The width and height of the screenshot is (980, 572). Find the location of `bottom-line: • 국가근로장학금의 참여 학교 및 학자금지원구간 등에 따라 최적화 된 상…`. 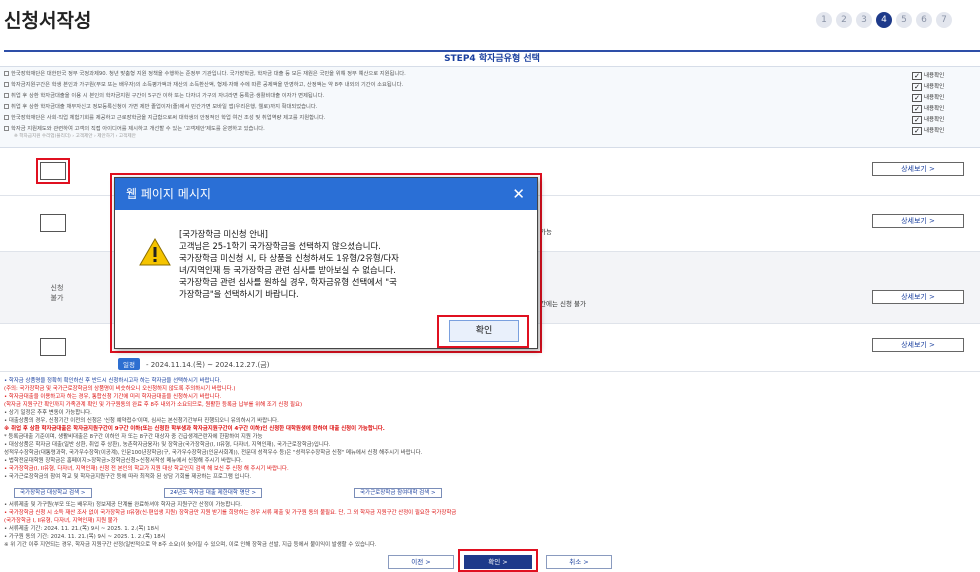

bottom-line: • 국가근로장학금의 참여 학교 및 학자금지원구간 등에 따라 최적화 된 상… is located at coordinates (128, 477).